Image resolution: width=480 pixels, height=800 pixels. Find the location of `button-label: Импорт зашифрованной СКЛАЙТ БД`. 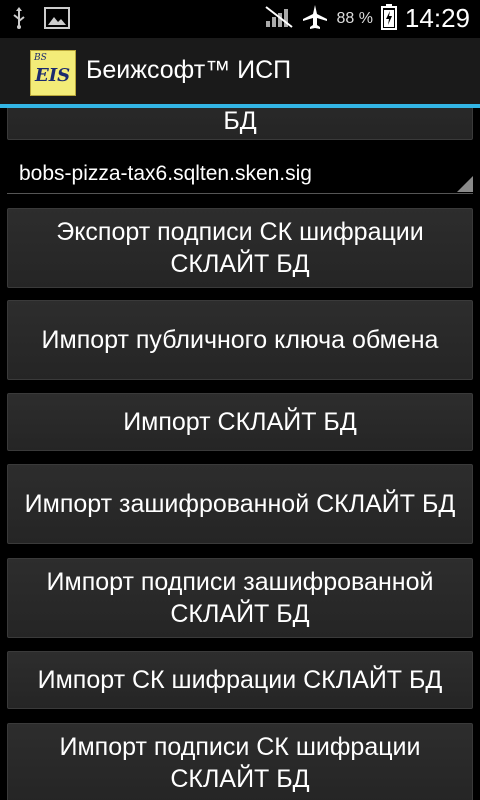

button-label: Импорт зашифрованной СКЛАЙТ БД is located at coordinates (240, 504).